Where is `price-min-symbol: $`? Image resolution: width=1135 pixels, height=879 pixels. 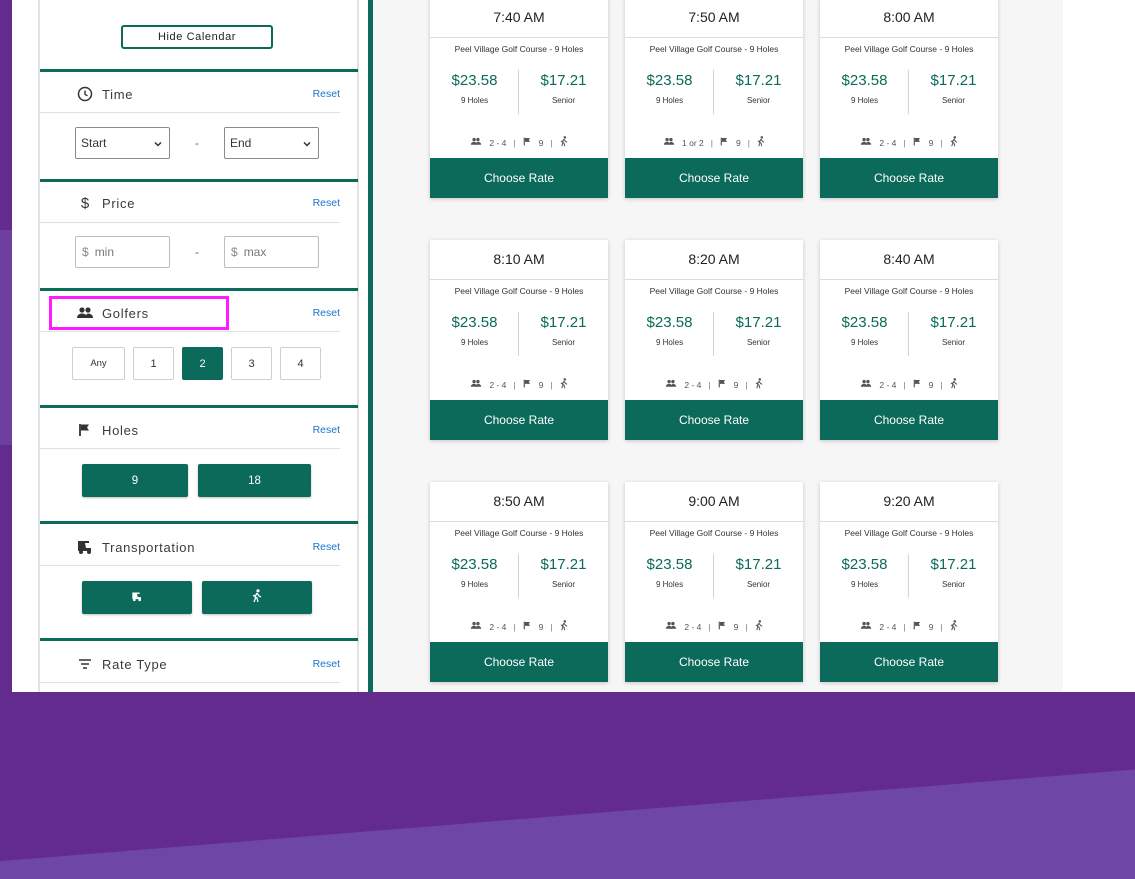
price-min-symbol: $ is located at coordinates (85, 252).